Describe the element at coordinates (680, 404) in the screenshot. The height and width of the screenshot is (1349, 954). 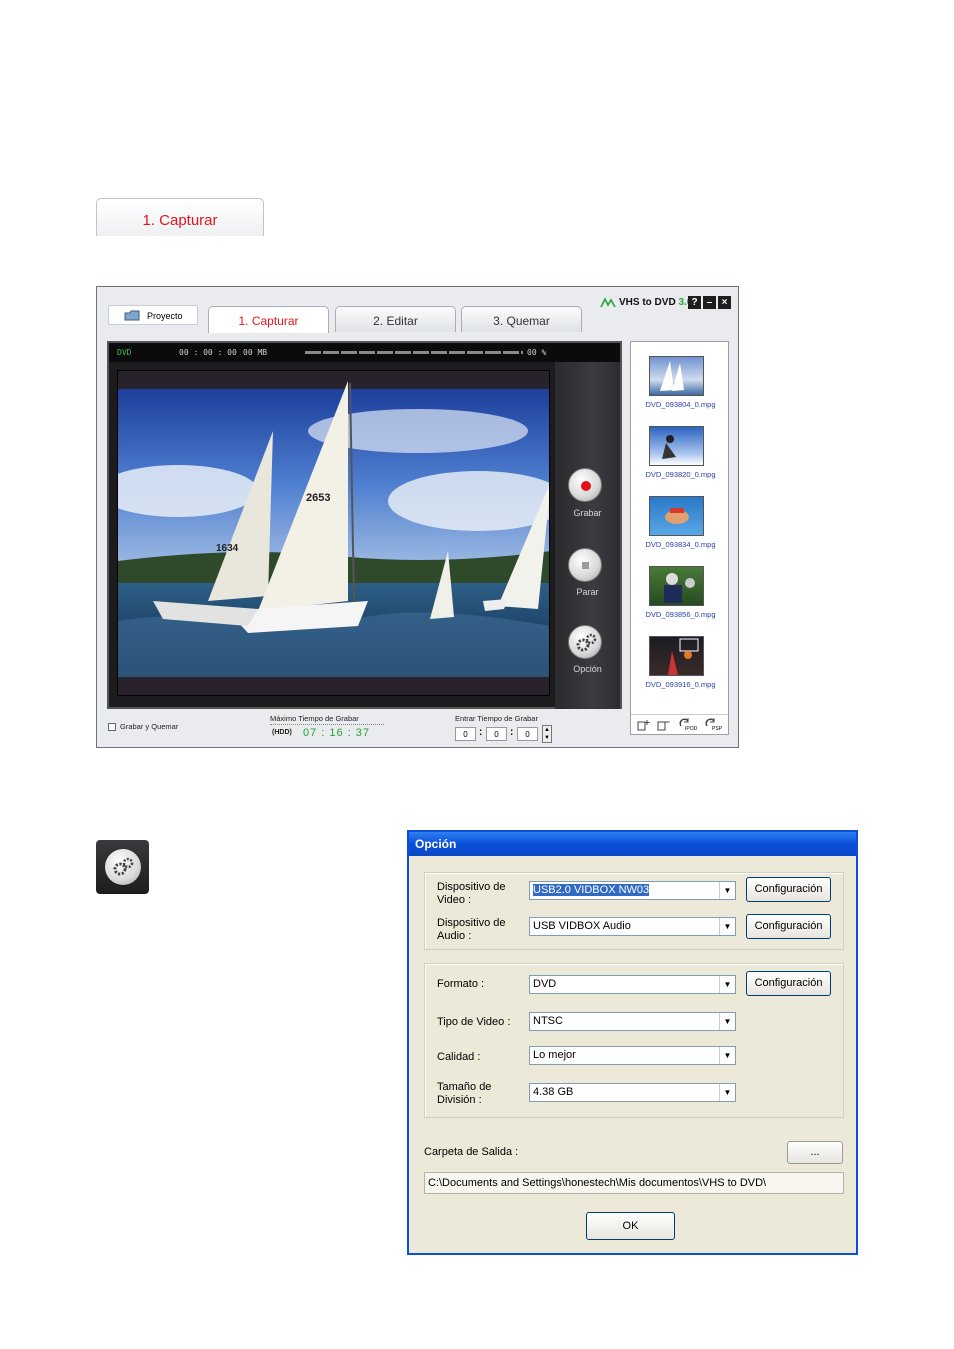
I see `thumbnail-1-name: DVD_093804_0.mpg` at that location.